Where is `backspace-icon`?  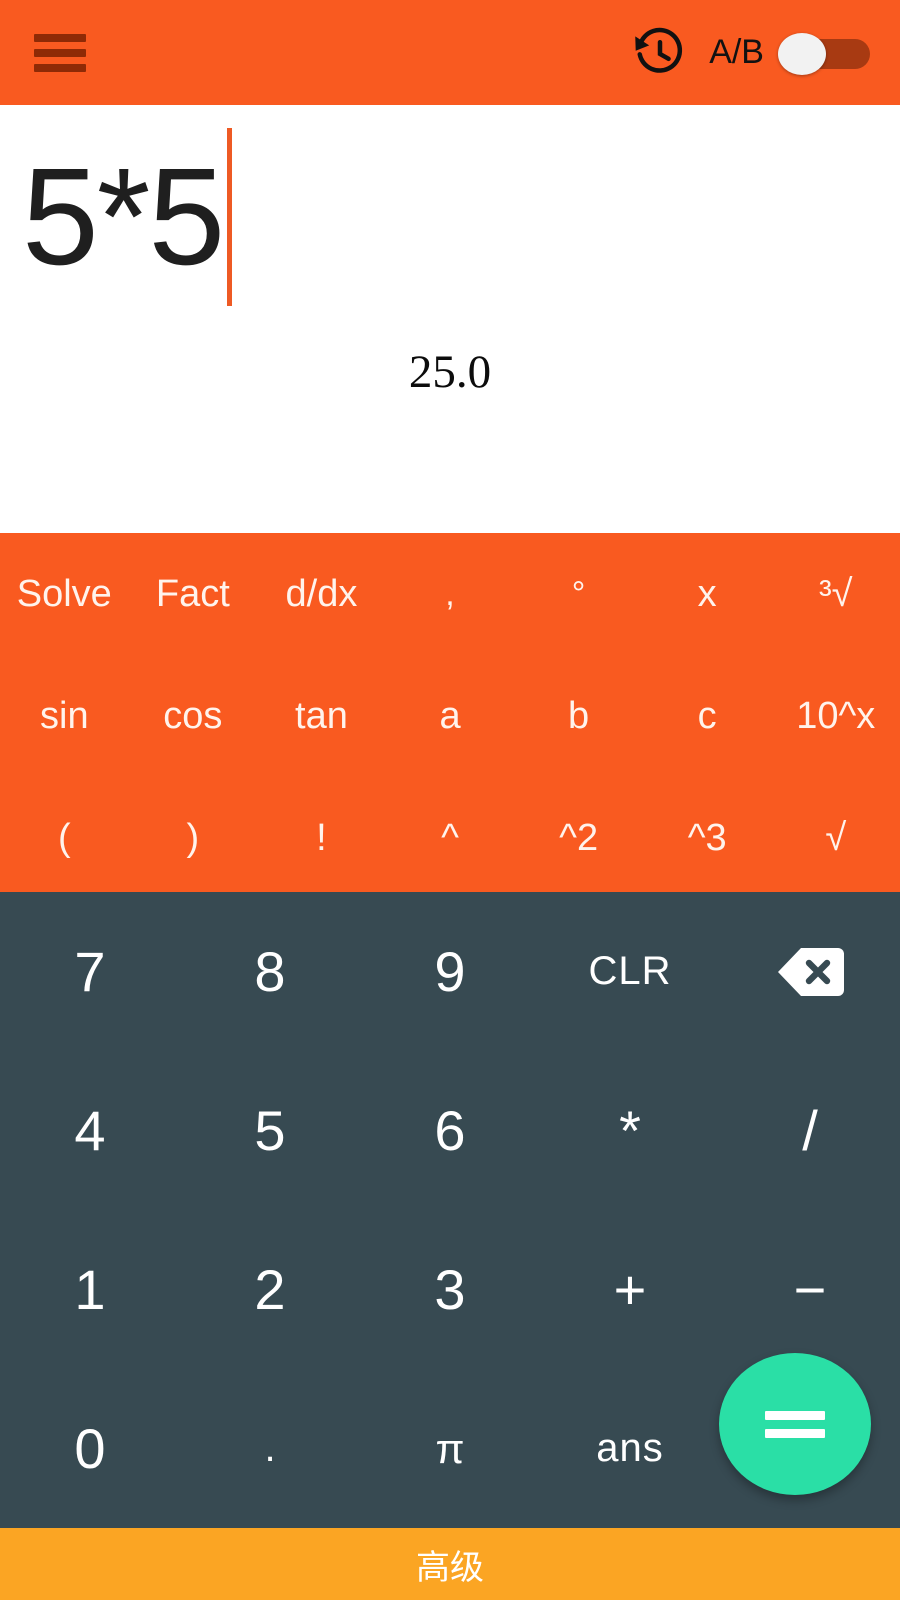 backspace-icon is located at coordinates (811, 971).